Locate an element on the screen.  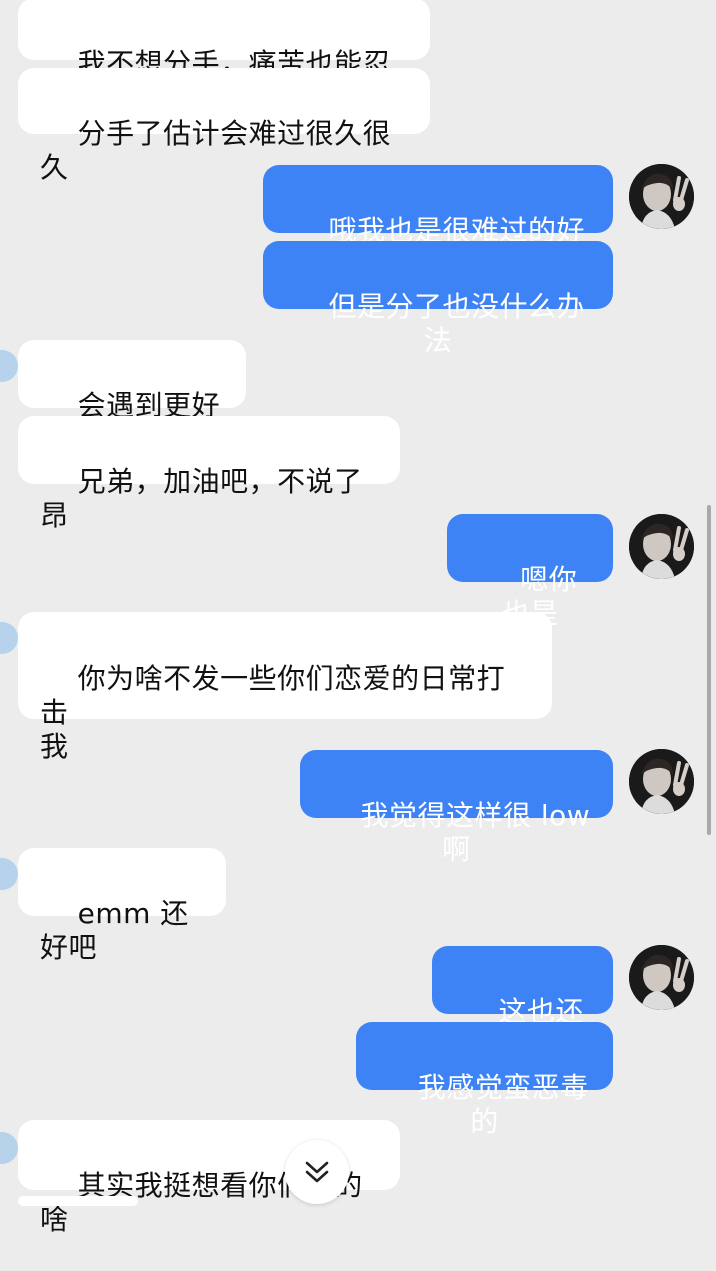
message-bubble-outgoing: 我感觉蛮恶毒的 is located at coordinates (484, 1080).